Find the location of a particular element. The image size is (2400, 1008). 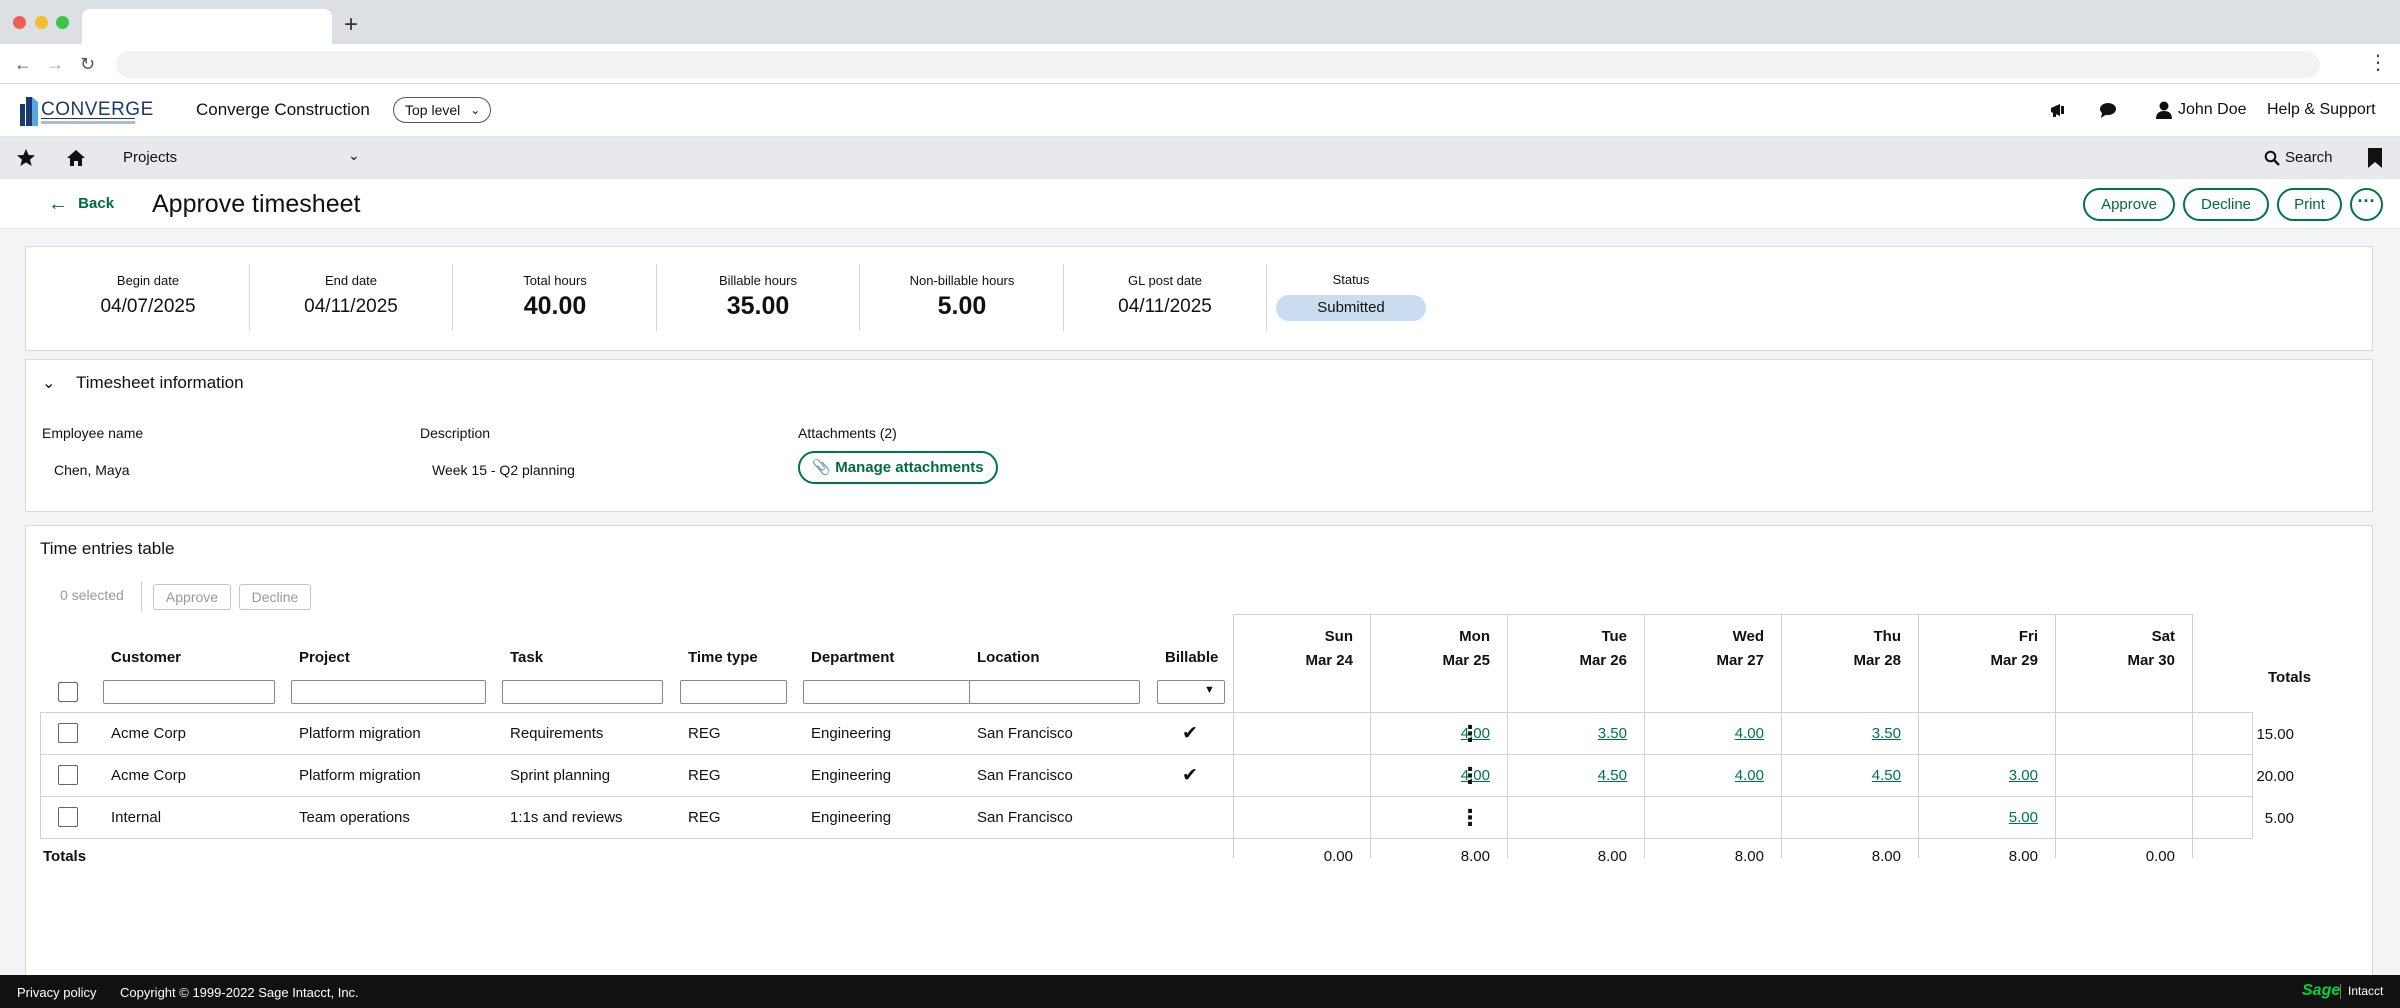

window-minimize-button is located at coordinates (41, 22).